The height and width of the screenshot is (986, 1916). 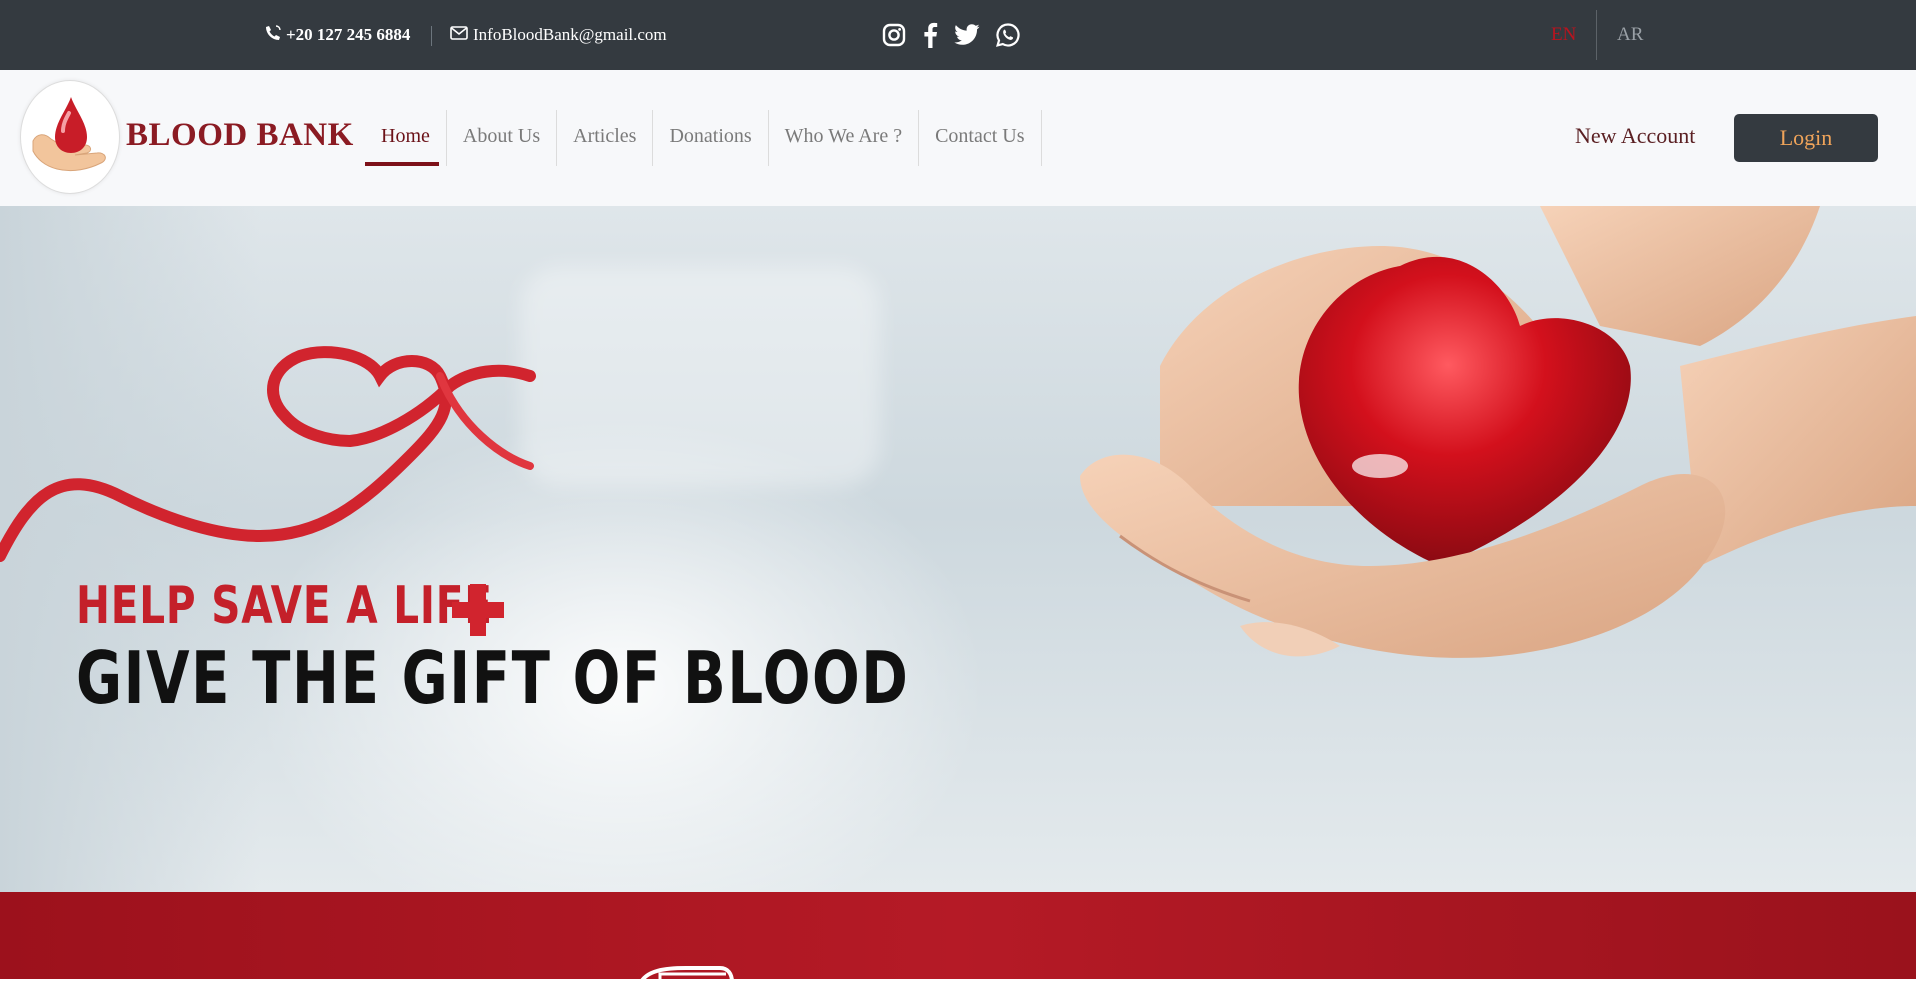 I want to click on nav-about-us-label: About Us, so click(x=501, y=136).